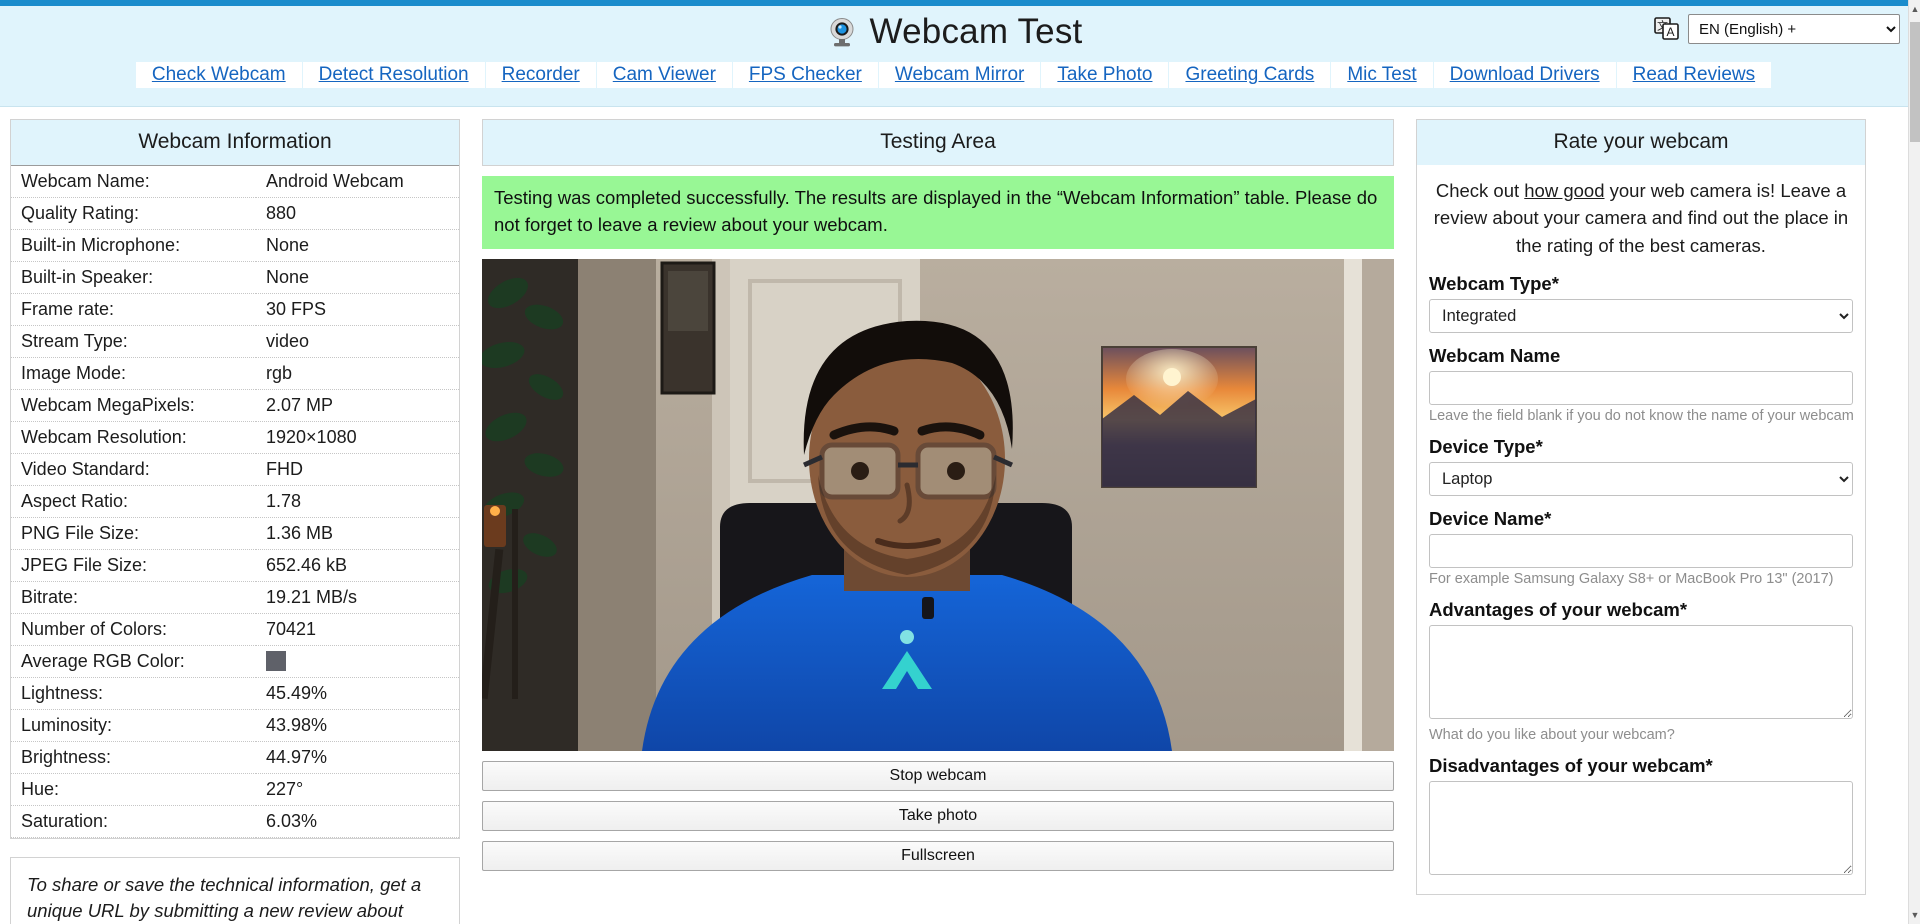 The height and width of the screenshot is (924, 1920). I want to click on info-value: 227°, so click(285, 789).